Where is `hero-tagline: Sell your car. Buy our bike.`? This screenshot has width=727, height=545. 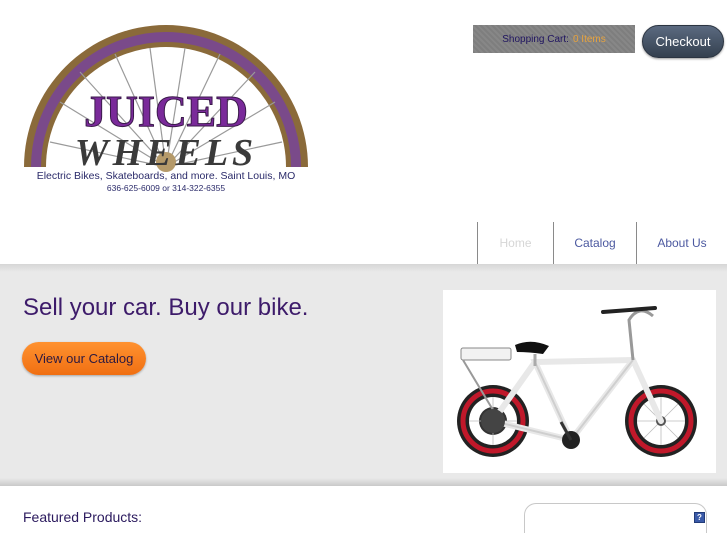
hero-tagline: Sell your car. Buy our bike. is located at coordinates (166, 307).